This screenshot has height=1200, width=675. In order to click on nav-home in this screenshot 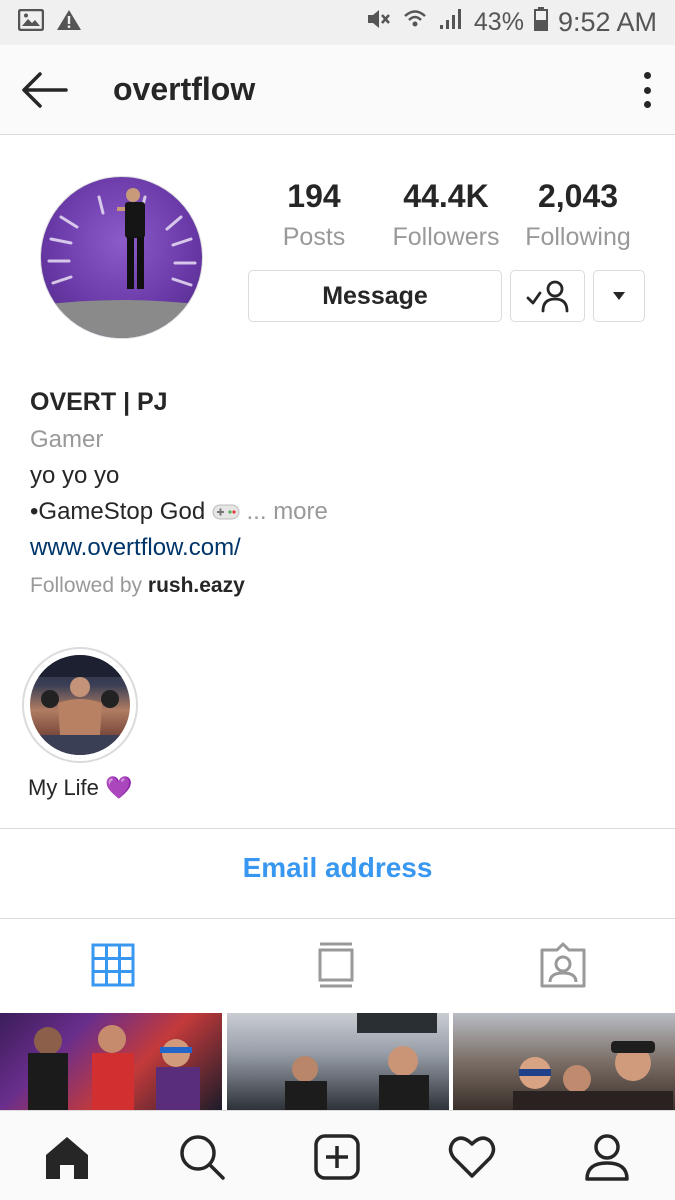, I will do `click(67, 1157)`.